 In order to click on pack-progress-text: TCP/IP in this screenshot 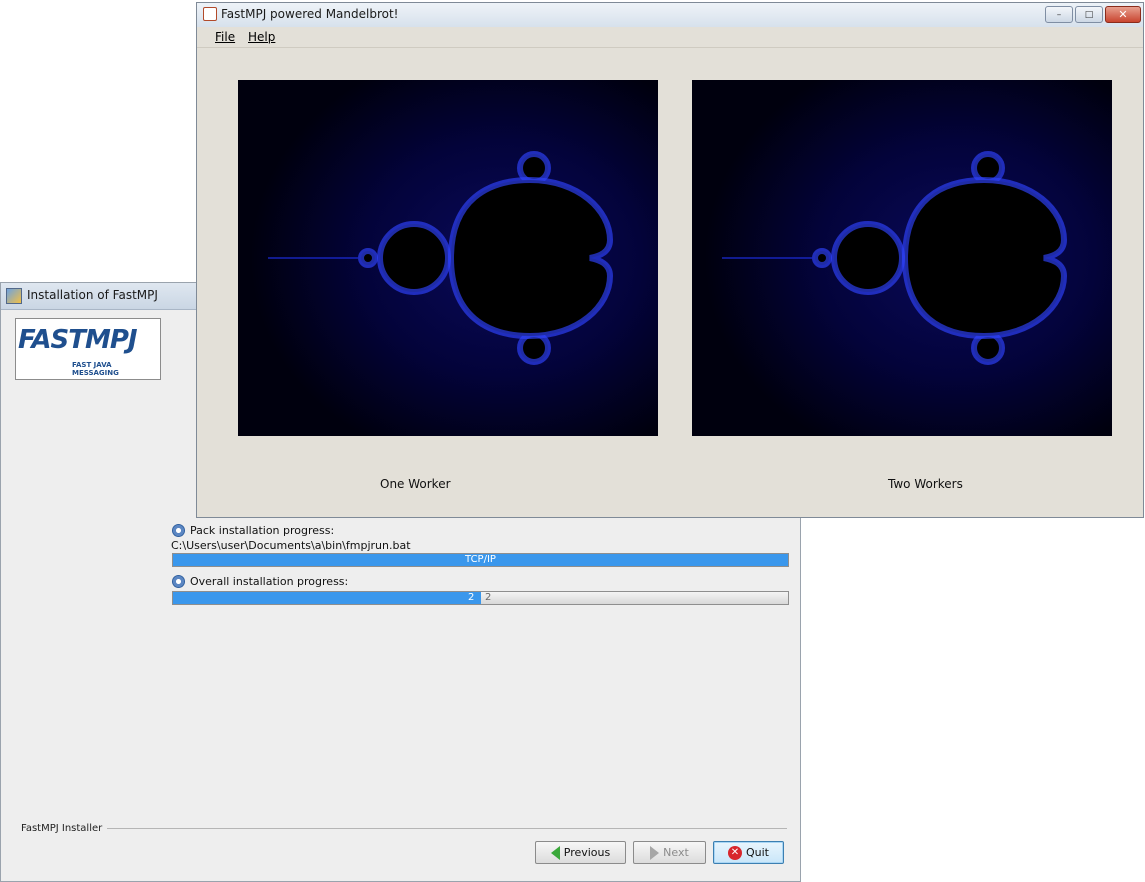, I will do `click(480, 559)`.